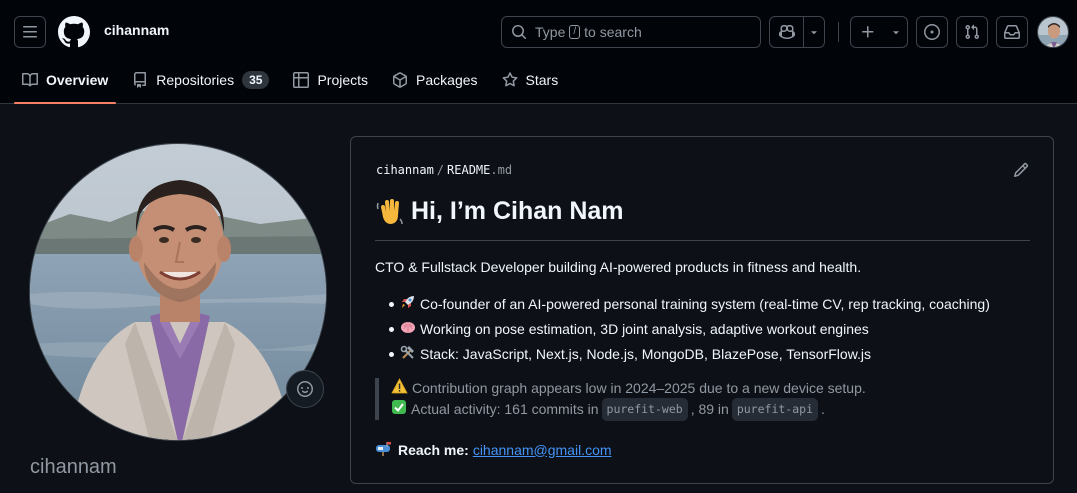 This screenshot has height=493, width=1077. I want to click on repo-code-purefit-web: purefit-web, so click(644, 409).